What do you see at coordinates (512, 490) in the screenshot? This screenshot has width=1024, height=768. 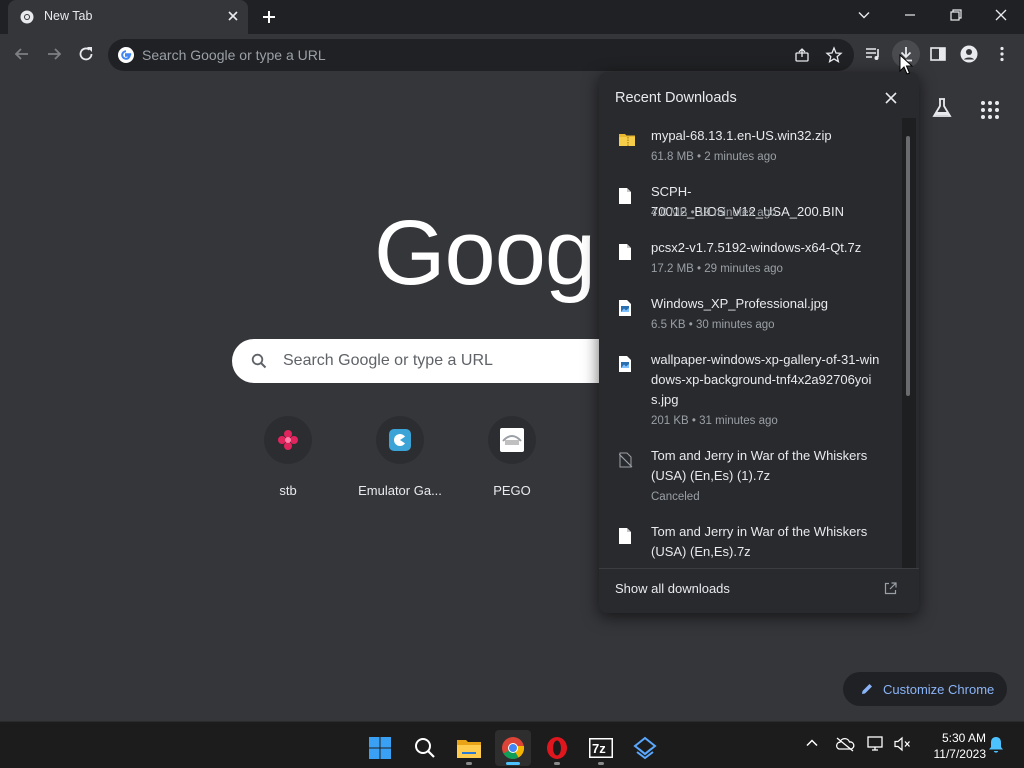 I see `shortcut-label: PEGO` at bounding box center [512, 490].